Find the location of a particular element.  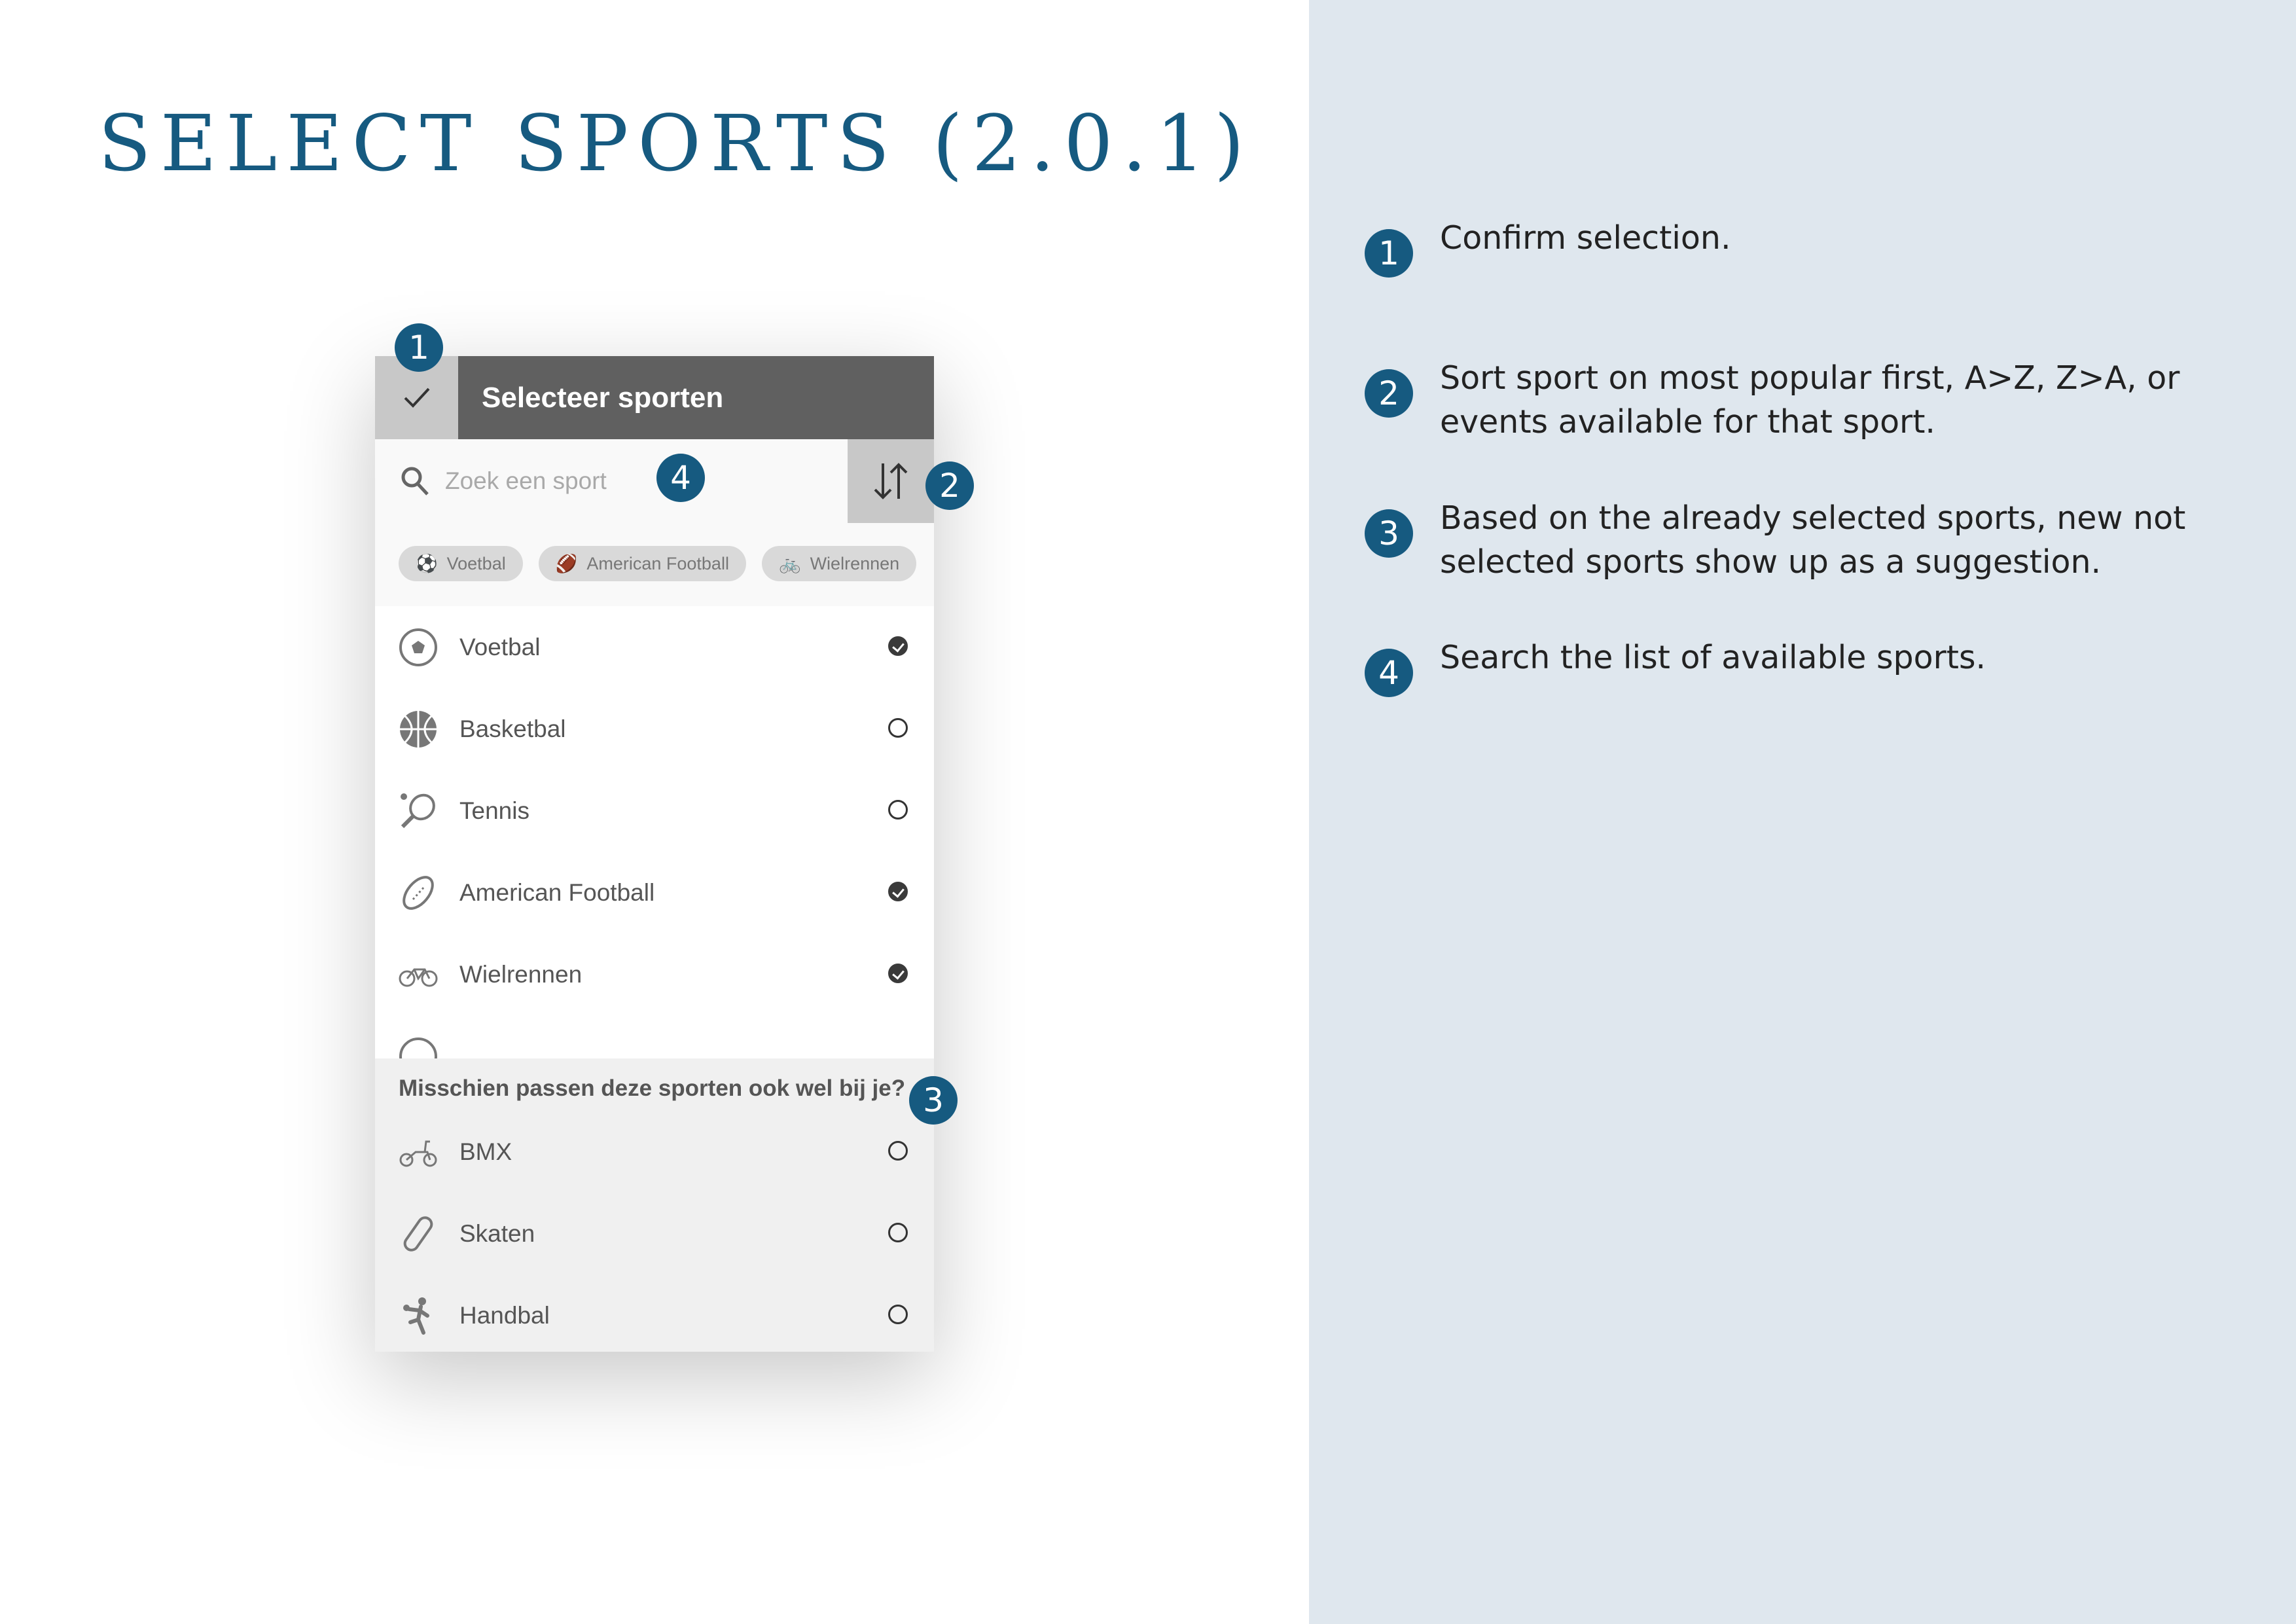

header-title: Selecteer sporten is located at coordinates (603, 398).